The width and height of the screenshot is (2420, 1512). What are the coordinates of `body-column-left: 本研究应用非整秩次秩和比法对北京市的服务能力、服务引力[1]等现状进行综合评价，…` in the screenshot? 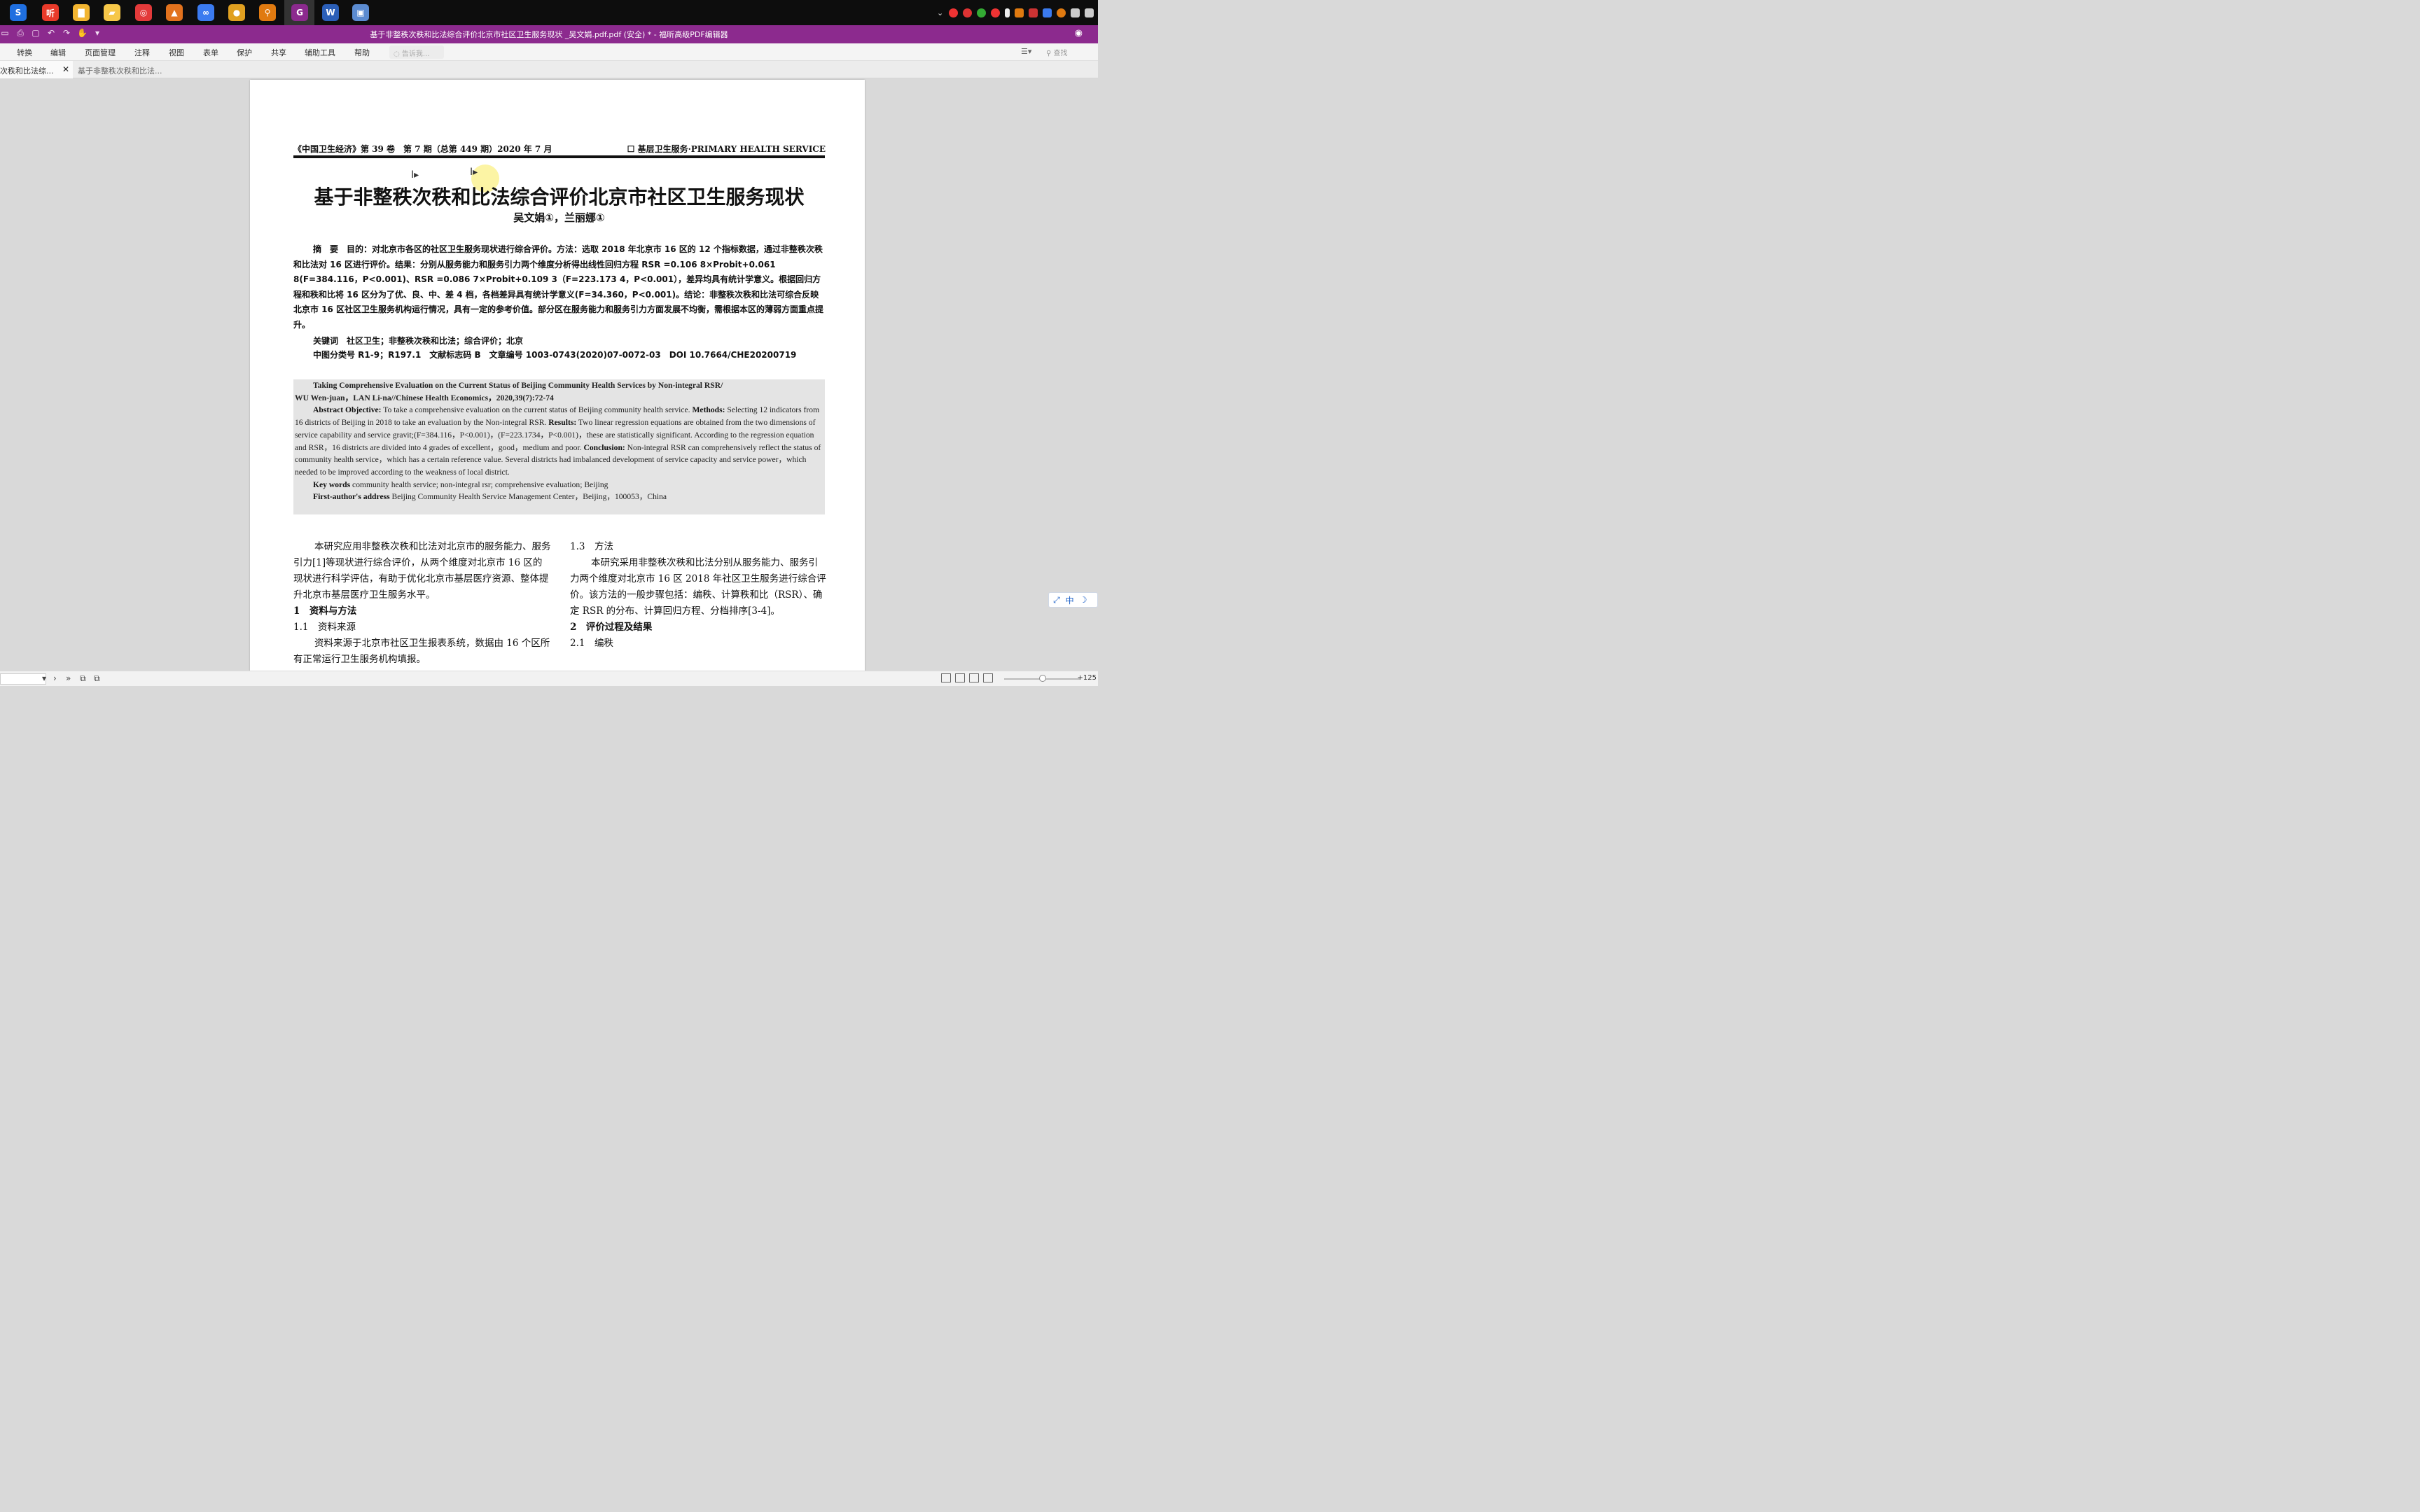 It's located at (422, 603).